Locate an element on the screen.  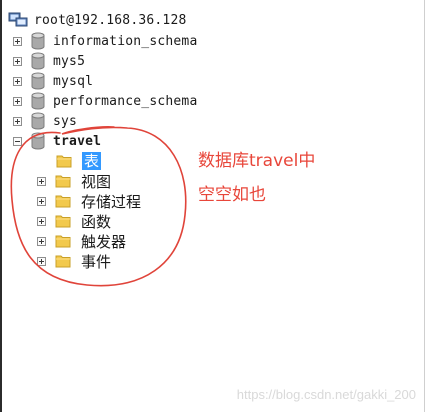
database-label: performance_schema is located at coordinates (125, 101).